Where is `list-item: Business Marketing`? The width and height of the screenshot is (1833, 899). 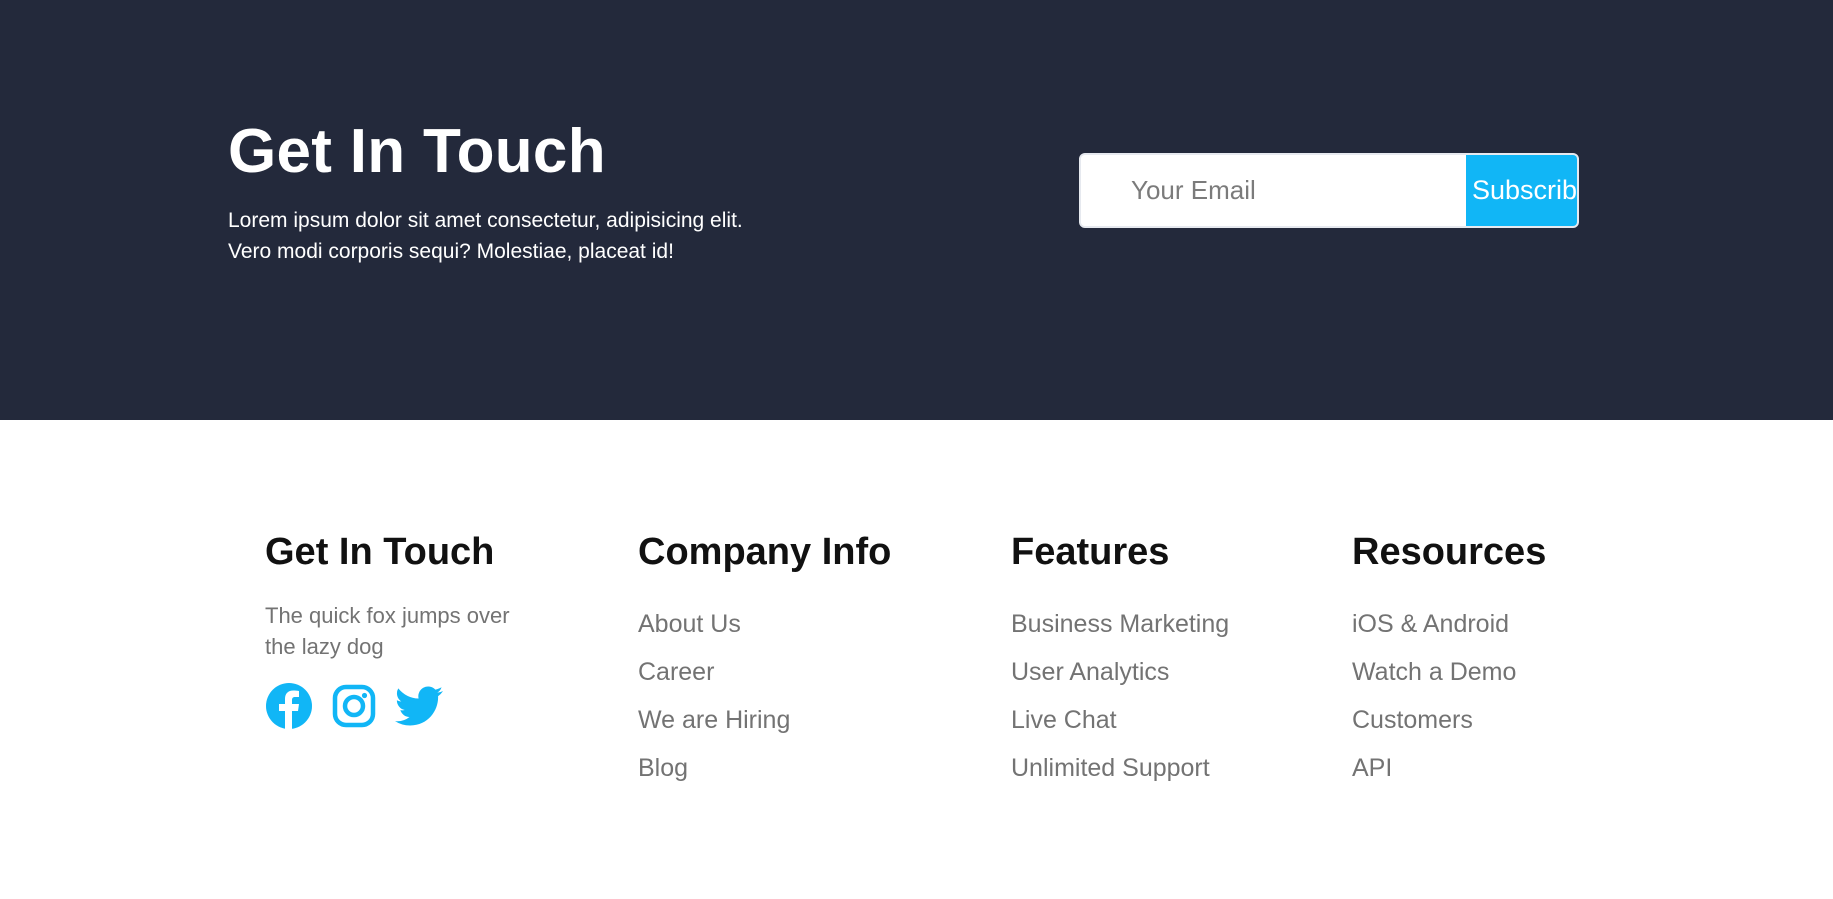
list-item: Business Marketing is located at coordinates (1120, 624).